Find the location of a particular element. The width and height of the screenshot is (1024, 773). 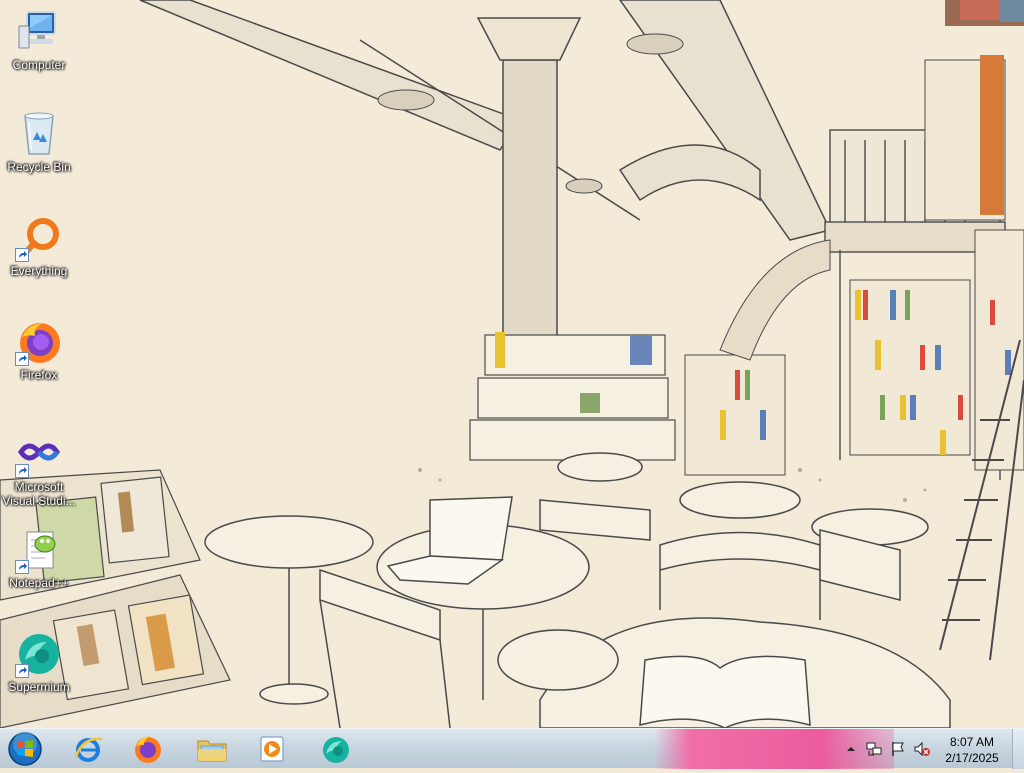

windows-start-orb-icon is located at coordinates (25, 749).